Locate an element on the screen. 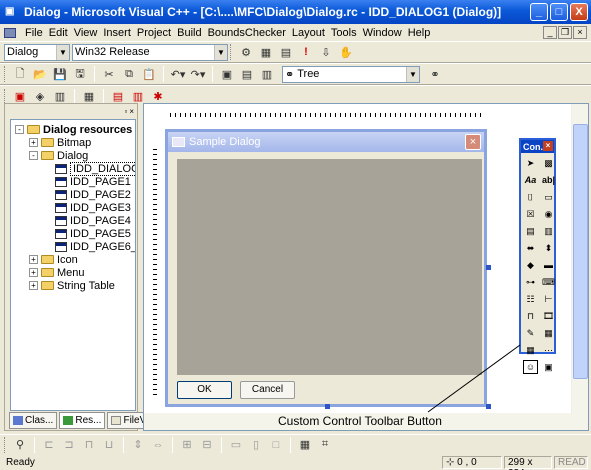  tree-item-icon: + Icon is located at coordinates (53, 259).